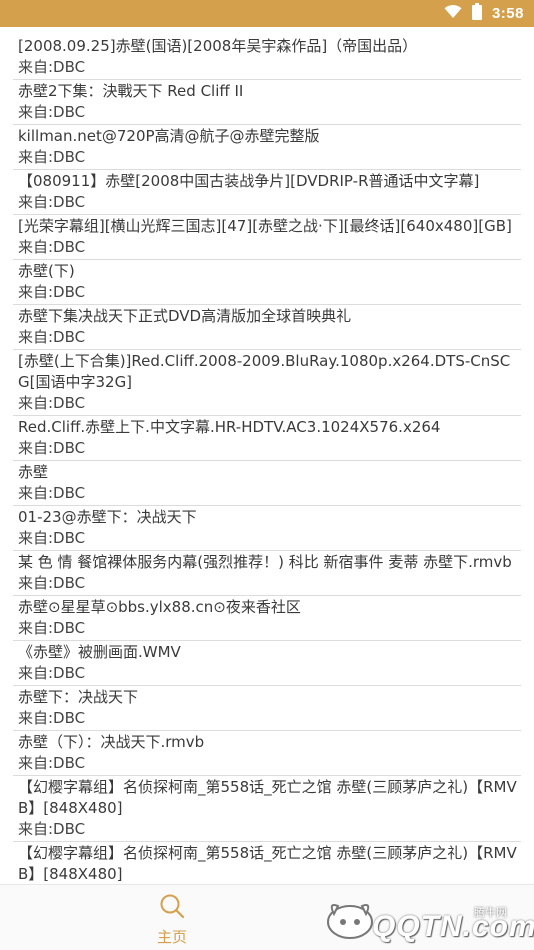 This screenshot has width=534, height=950. What do you see at coordinates (78, 697) in the screenshot?
I see `item-title: 赤壁下：决战天下` at bounding box center [78, 697].